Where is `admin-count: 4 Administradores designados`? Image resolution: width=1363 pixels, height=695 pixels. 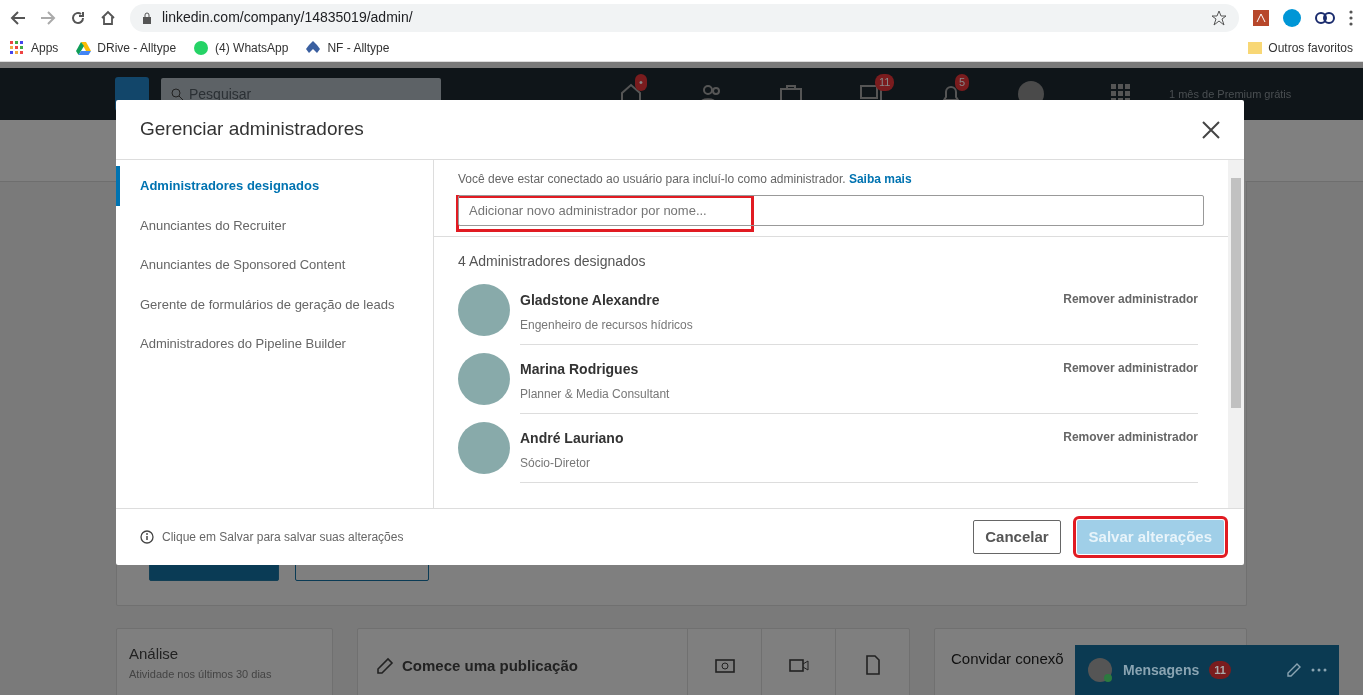 admin-count: 4 Administradores designados is located at coordinates (552, 261).